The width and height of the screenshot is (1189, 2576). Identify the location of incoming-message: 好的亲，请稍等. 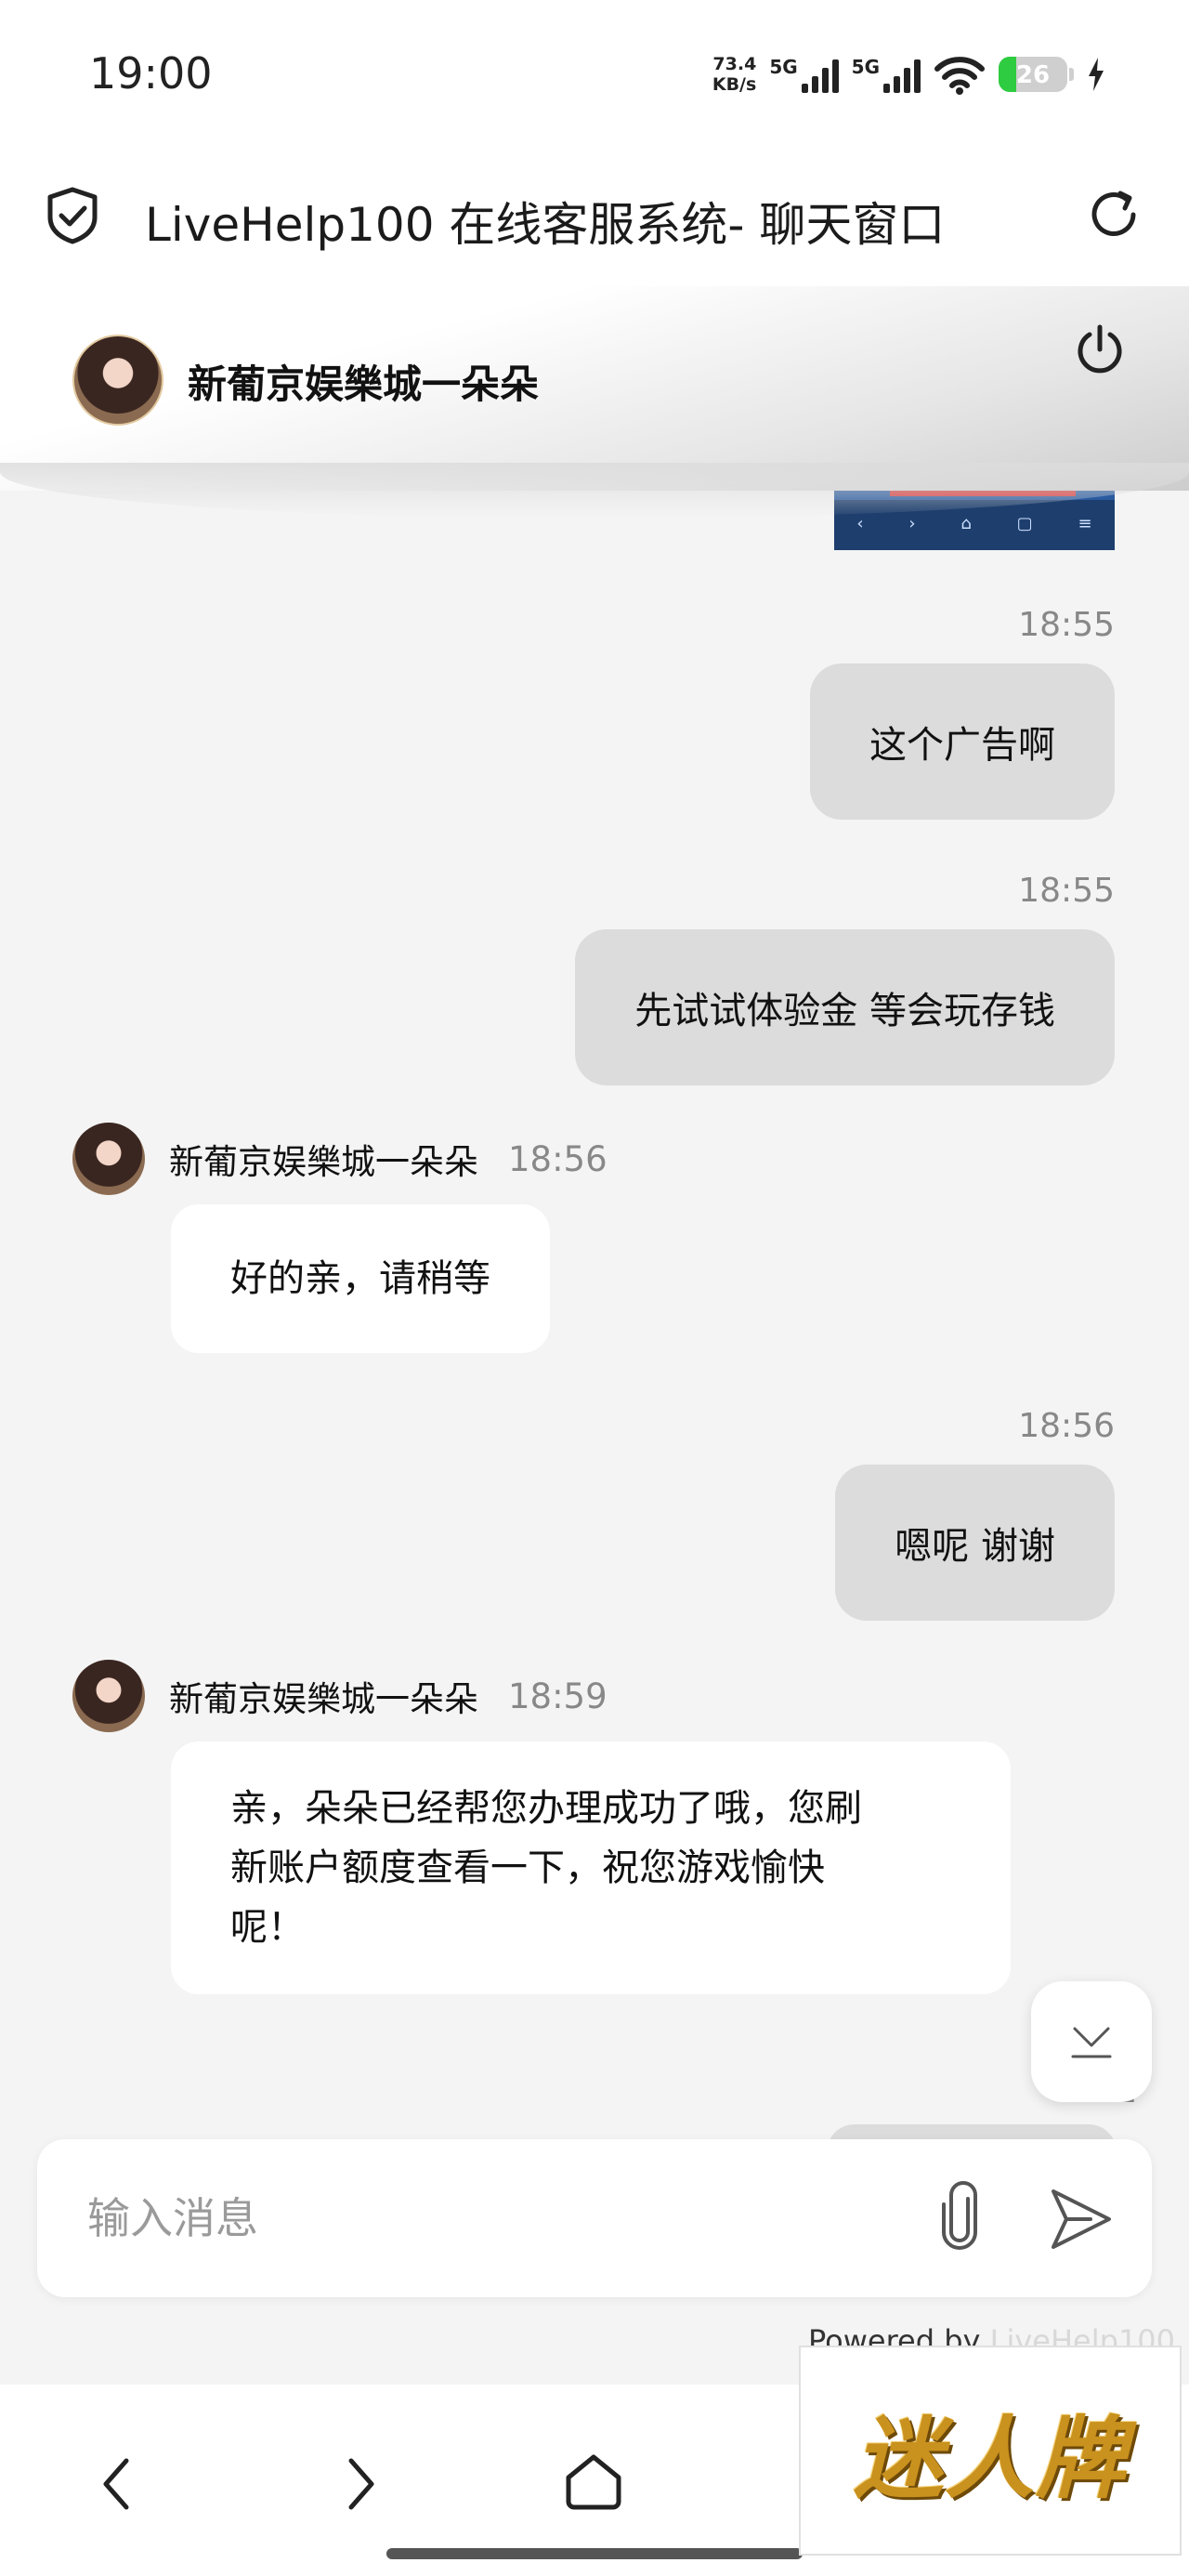
(360, 1278).